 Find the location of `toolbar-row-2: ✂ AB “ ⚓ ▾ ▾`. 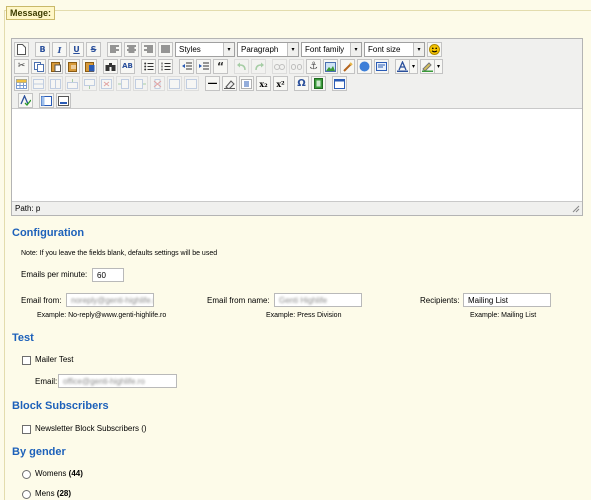

toolbar-row-2: ✂ AB “ ⚓ ▾ ▾ is located at coordinates (228, 66).